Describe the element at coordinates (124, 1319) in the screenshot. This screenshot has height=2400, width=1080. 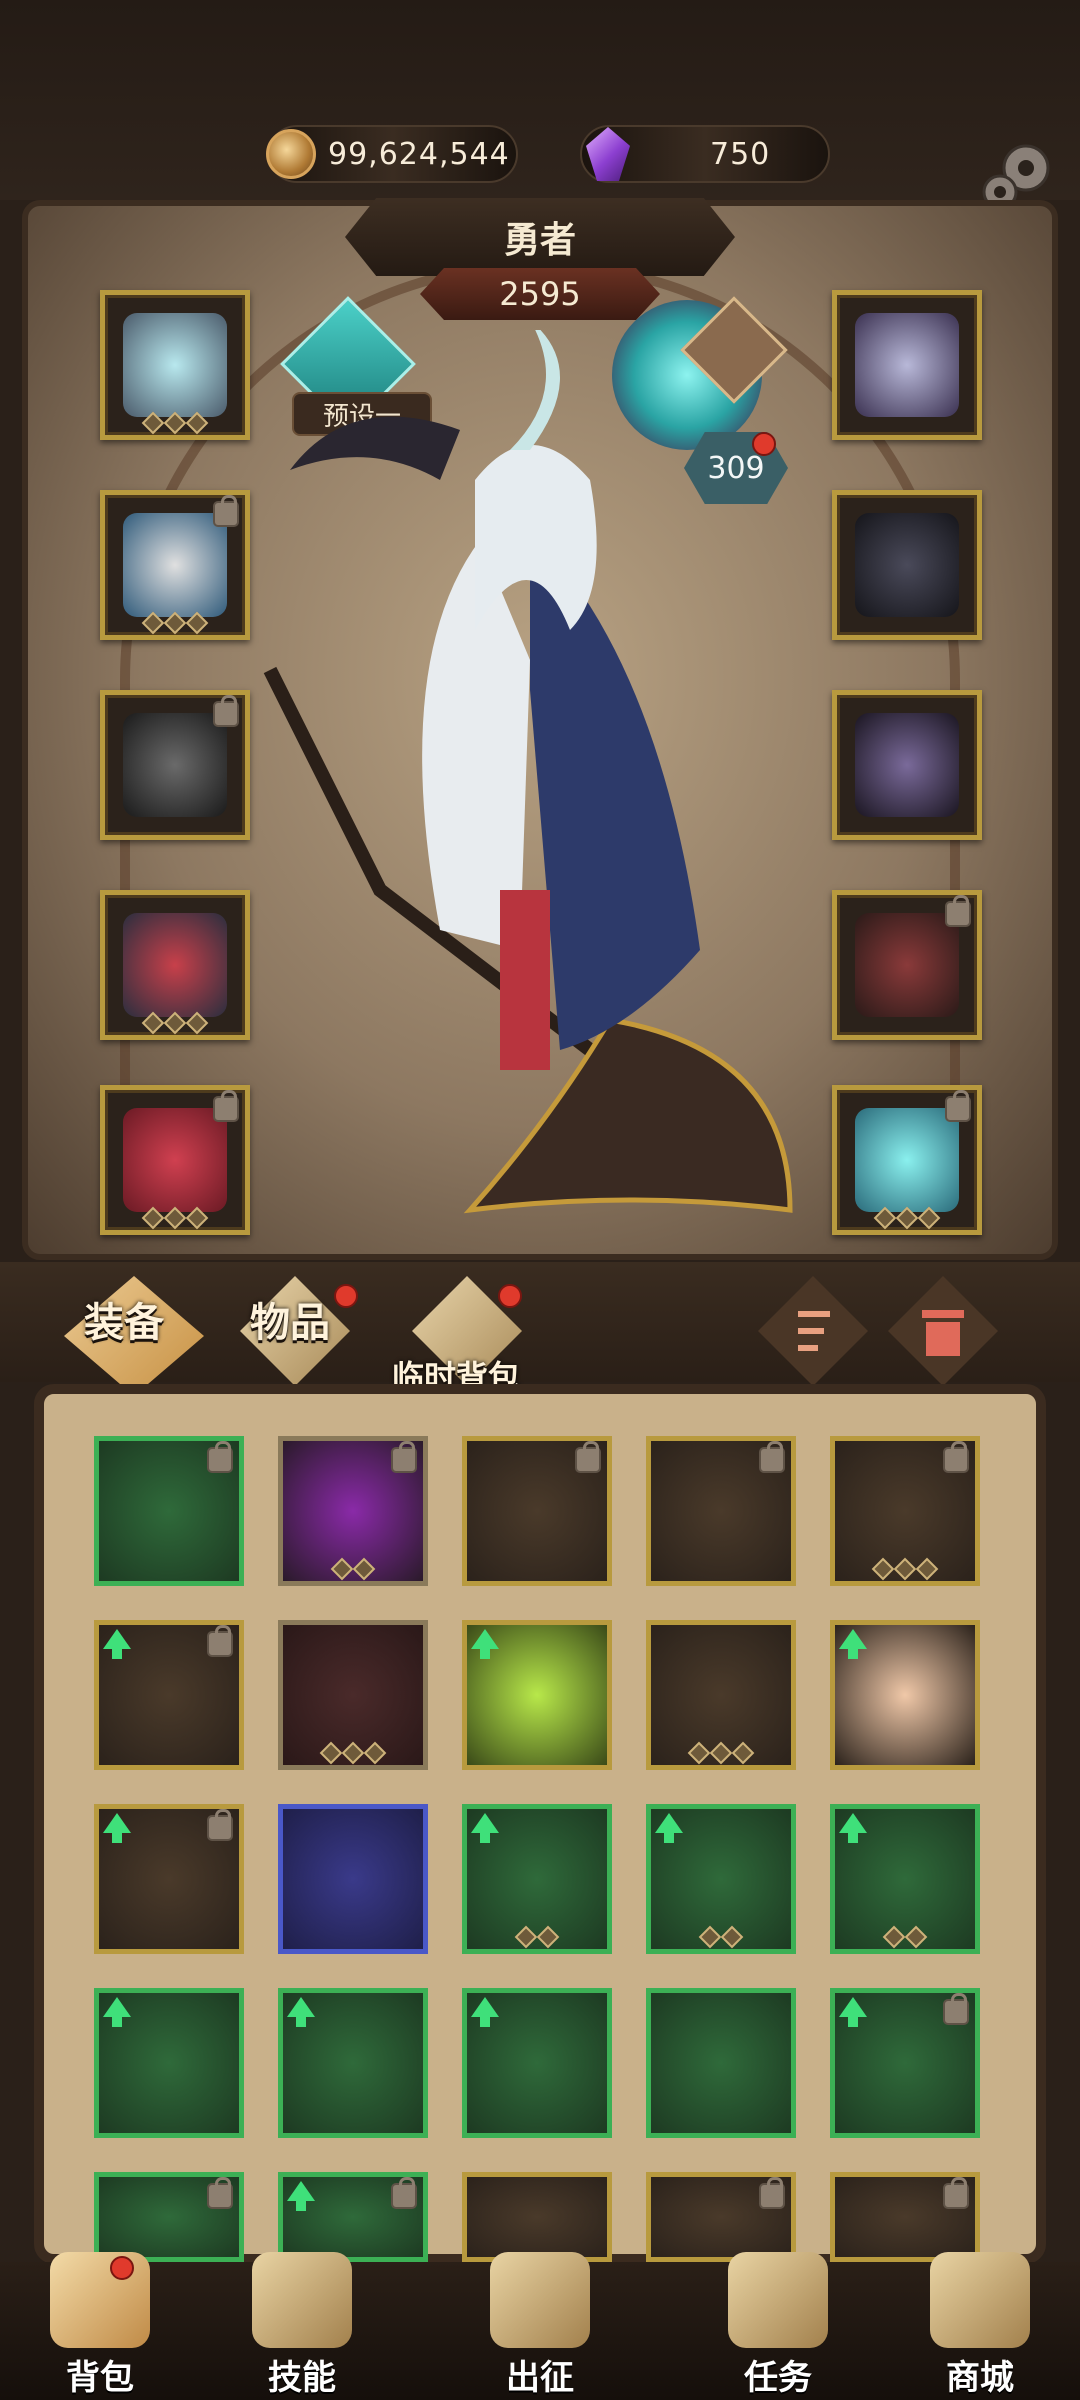
I see `tab-equipment: 装备` at that location.